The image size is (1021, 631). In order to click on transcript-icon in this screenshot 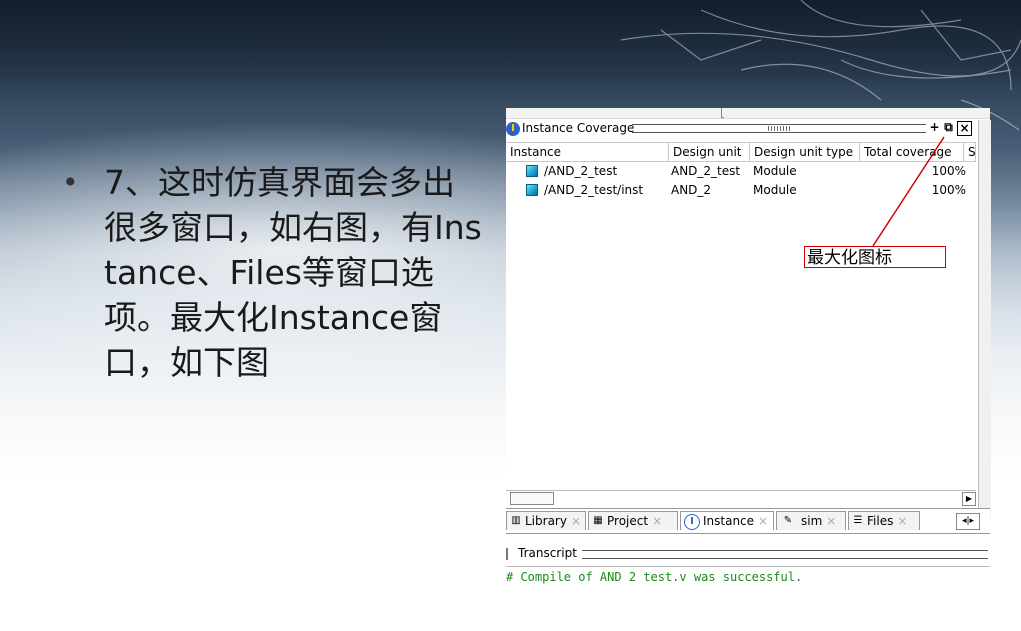, I will do `click(512, 554)`.